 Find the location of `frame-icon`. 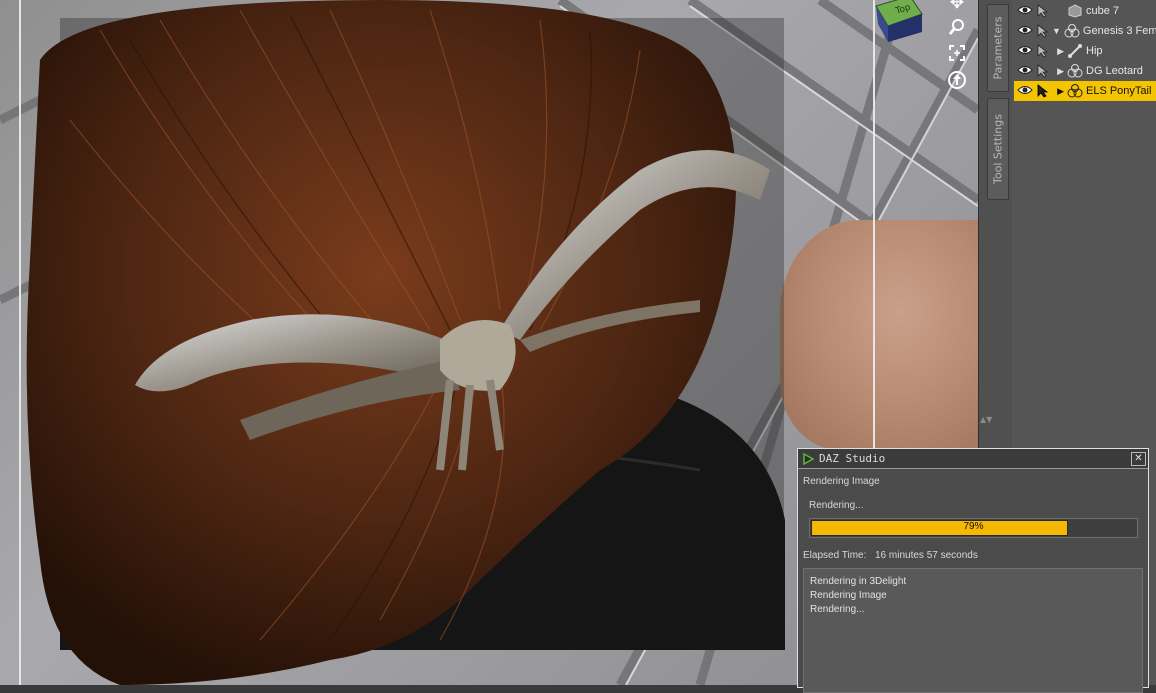

frame-icon is located at coordinates (957, 53).